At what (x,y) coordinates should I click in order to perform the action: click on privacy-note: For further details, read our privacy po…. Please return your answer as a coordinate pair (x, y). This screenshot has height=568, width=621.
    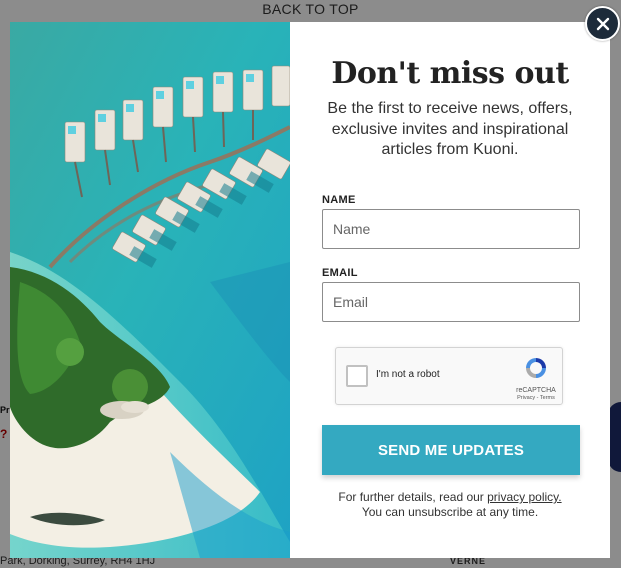
    Looking at the image, I should click on (450, 505).